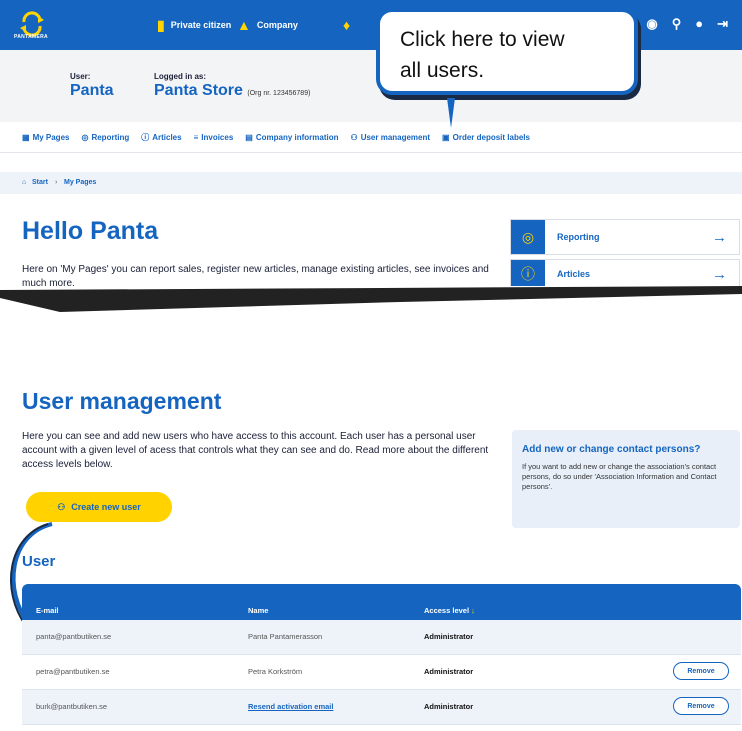 The height and width of the screenshot is (731, 742). Describe the element at coordinates (80, 182) in the screenshot. I see `breadcrumb-current: My Pages` at that location.